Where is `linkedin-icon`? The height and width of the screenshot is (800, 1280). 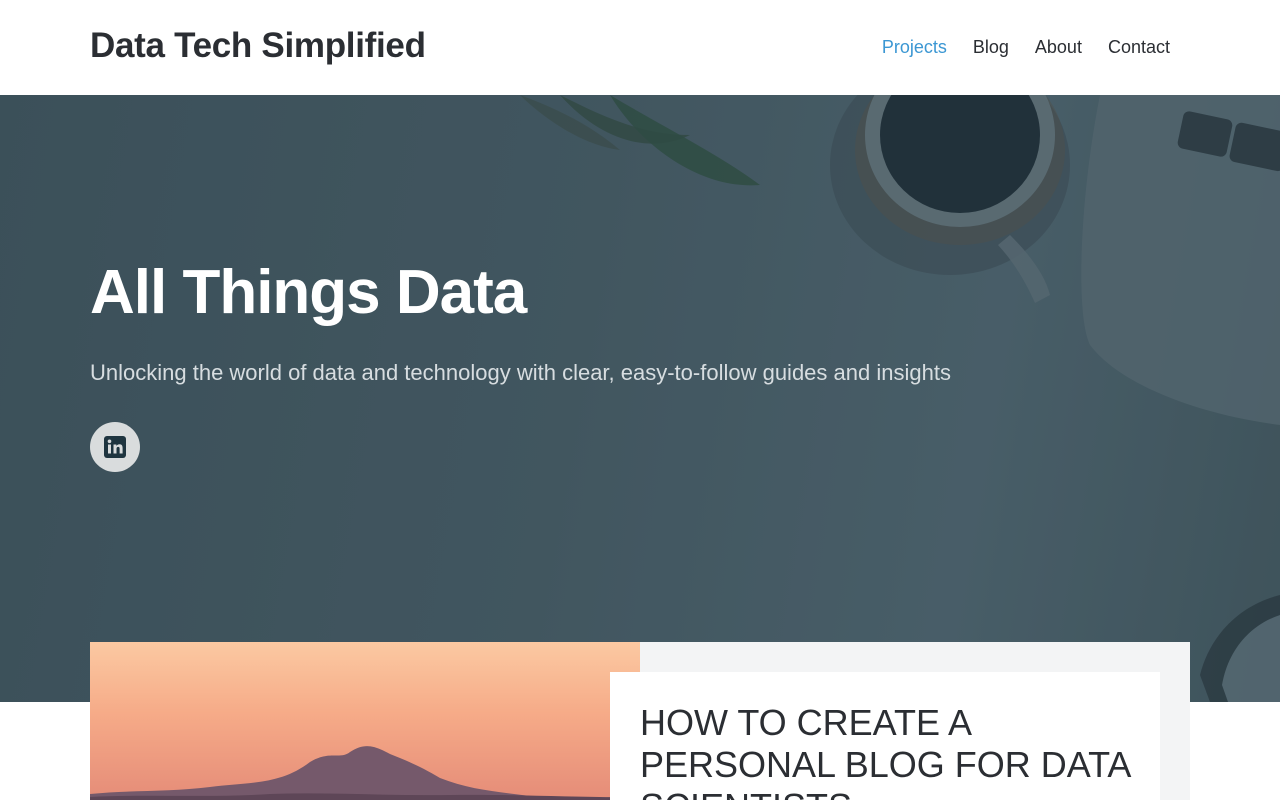
linkedin-icon is located at coordinates (115, 447).